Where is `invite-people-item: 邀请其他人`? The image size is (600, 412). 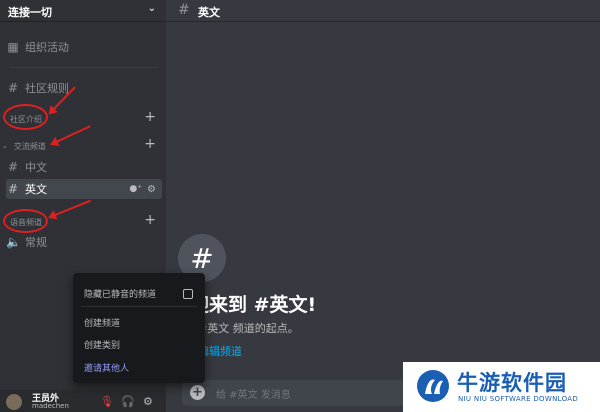 invite-people-item: 邀请其他人 is located at coordinates (106, 367).